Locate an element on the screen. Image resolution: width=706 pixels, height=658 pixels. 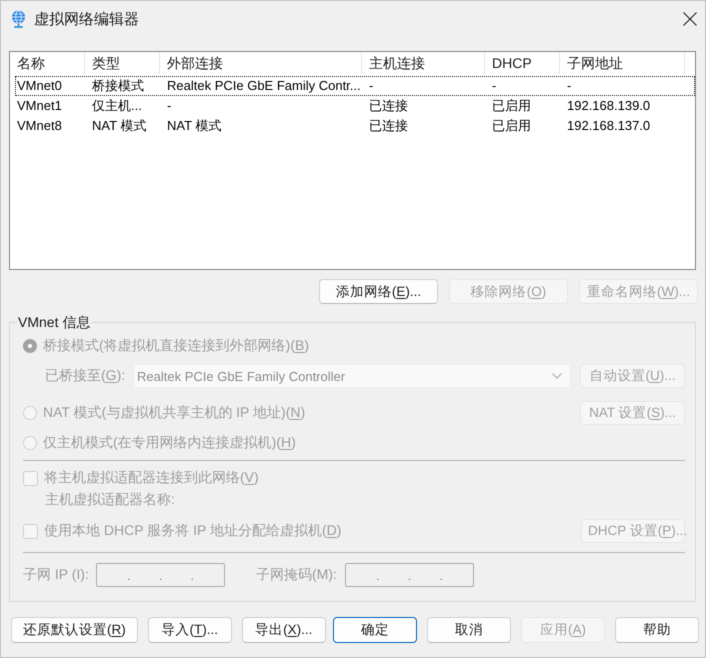
table-cell-text: 桥接模式 is located at coordinates (118, 86).